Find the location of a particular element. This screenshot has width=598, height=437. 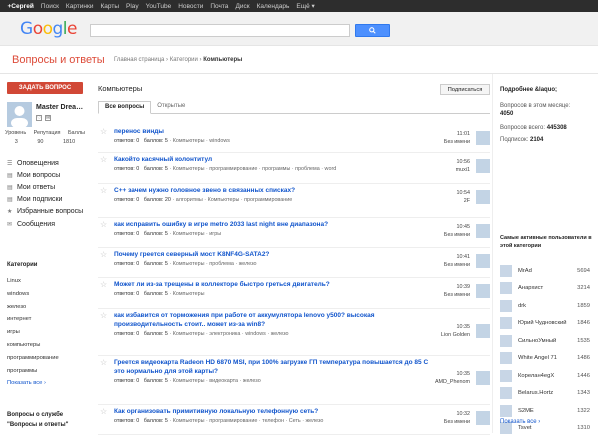

topbar-link-3: Карты is located at coordinates (110, 6).